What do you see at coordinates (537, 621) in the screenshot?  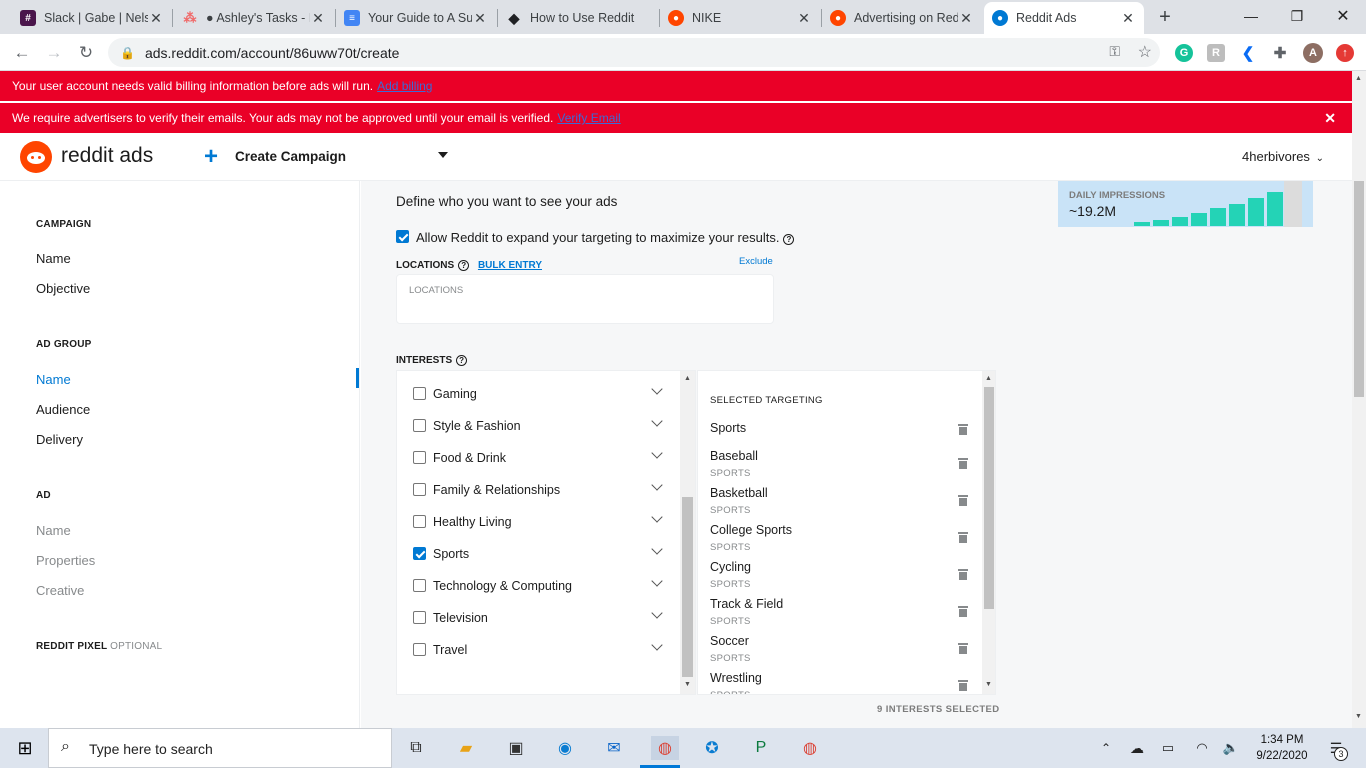 I see `interest-row: Television` at bounding box center [537, 621].